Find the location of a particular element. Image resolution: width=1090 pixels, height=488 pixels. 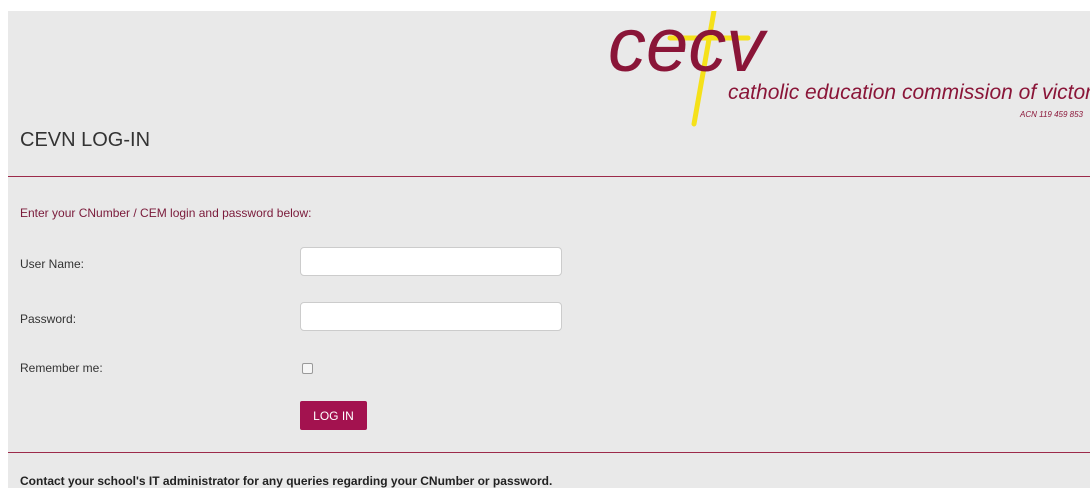

logo-acn: ACN 119 459 853 is located at coordinates (1052, 114).